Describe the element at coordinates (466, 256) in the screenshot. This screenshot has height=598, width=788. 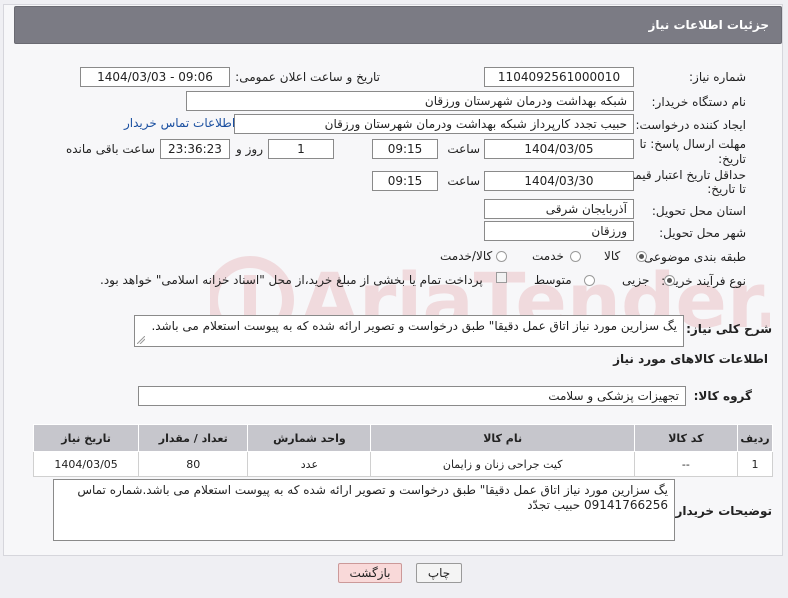
I see `category-both-label: کالا/خدمت` at that location.